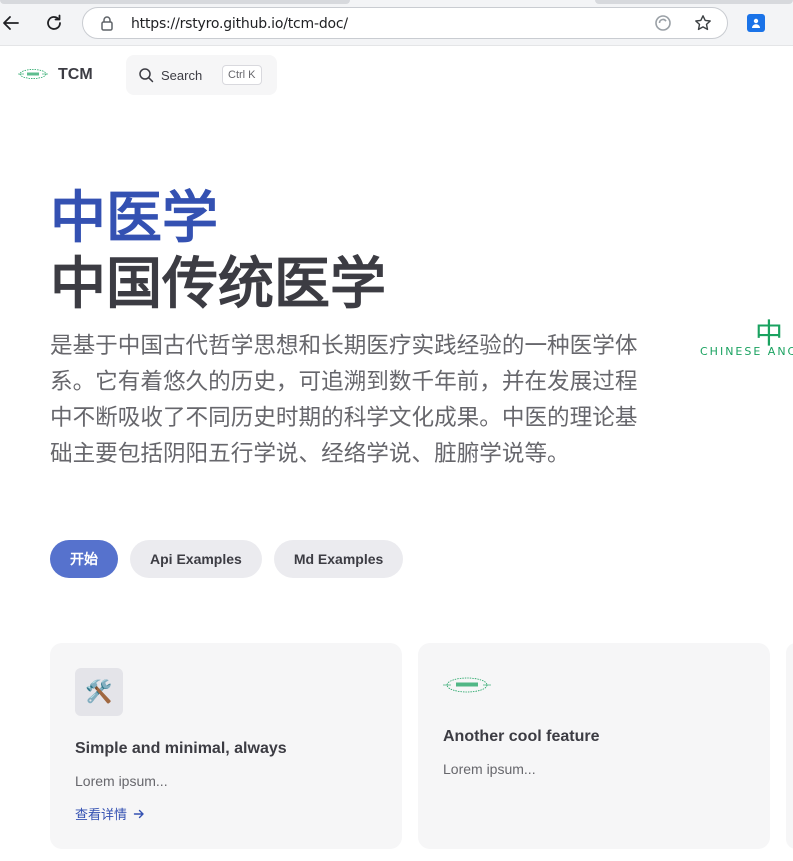 Image resolution: width=793 pixels, height=861 pixels. I want to click on hero-name: 中医学, so click(134, 218).